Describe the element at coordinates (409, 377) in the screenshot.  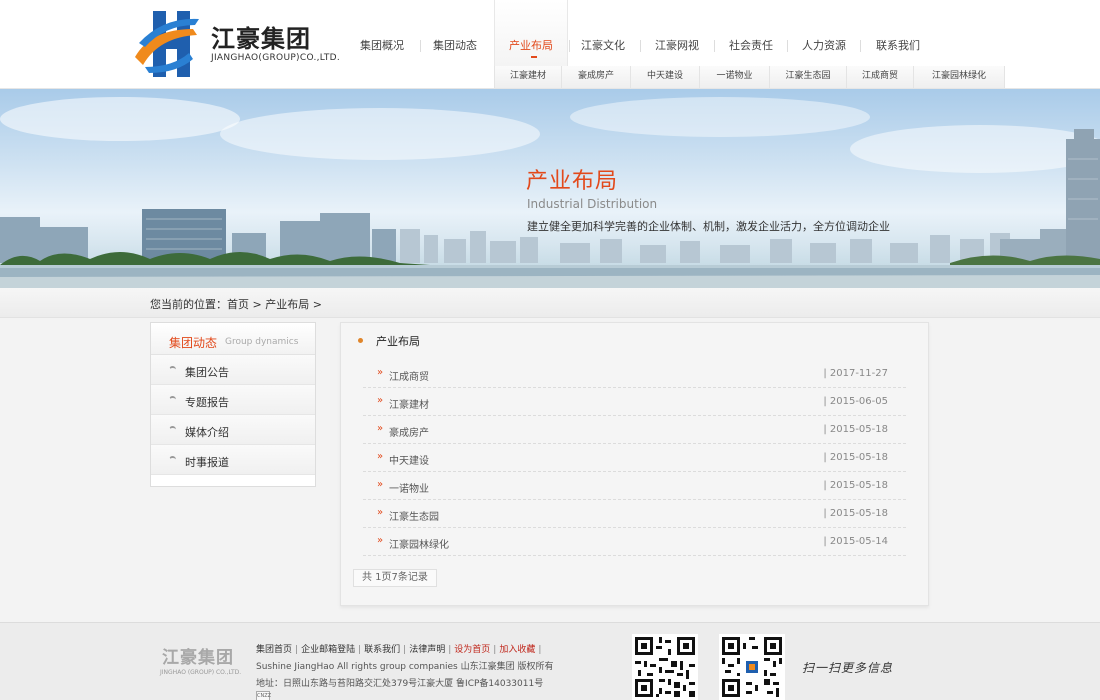
I see `list-item-title: 江成商贸` at that location.